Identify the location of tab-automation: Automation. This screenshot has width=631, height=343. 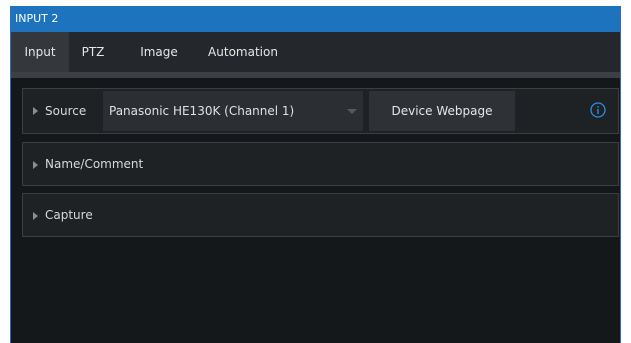
(243, 52).